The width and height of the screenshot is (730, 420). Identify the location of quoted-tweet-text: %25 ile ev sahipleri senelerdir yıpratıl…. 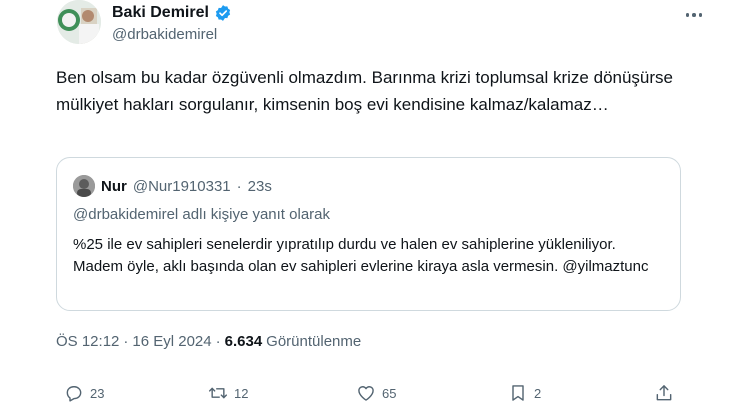
(361, 255).